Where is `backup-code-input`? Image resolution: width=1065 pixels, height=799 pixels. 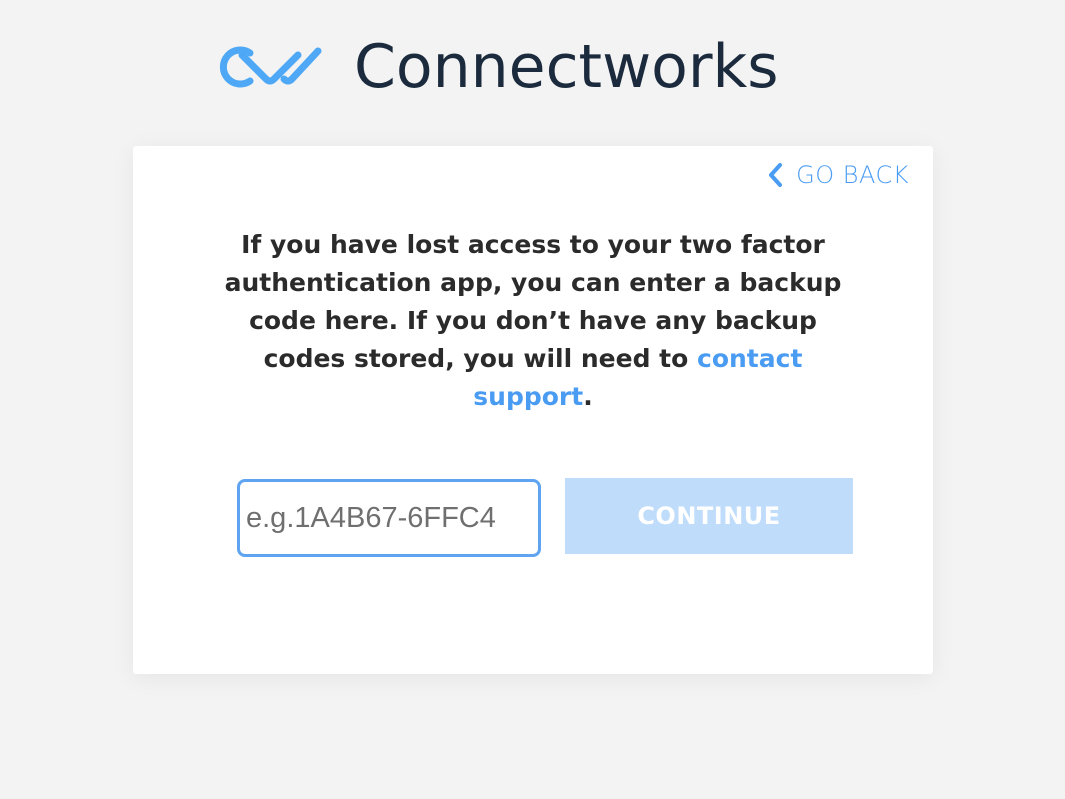
backup-code-input is located at coordinates (389, 518).